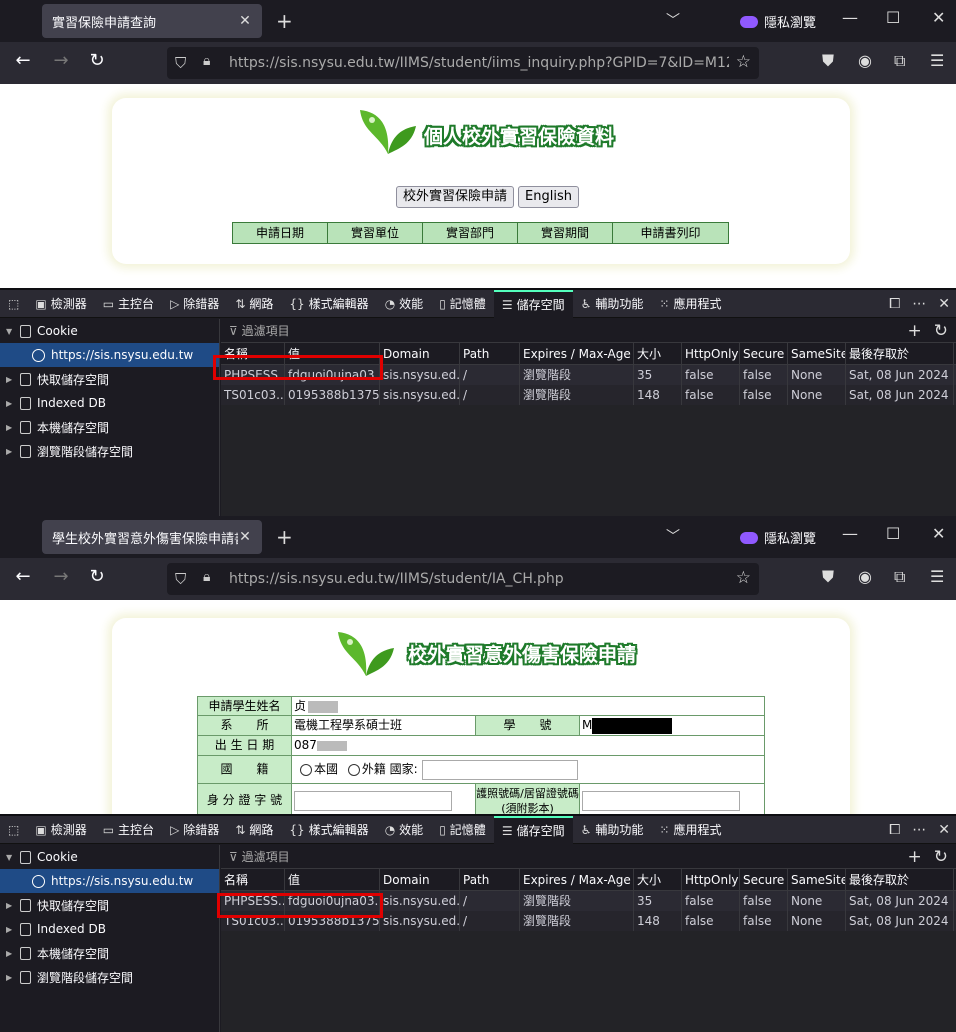 This screenshot has height=1032, width=956. Describe the element at coordinates (109, 403) in the screenshot. I see `sidebar-item-indexed-db: ▶ Indexed DB` at that location.